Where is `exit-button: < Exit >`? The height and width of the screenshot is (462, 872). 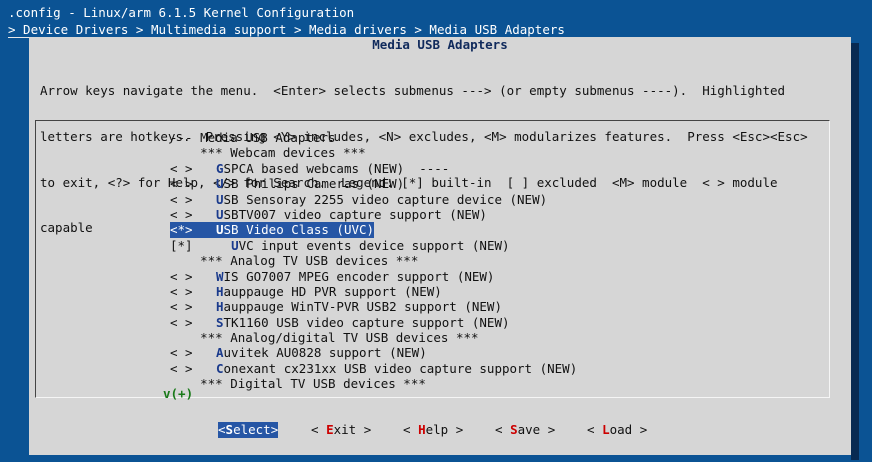 exit-button: < Exit > is located at coordinates (341, 430).